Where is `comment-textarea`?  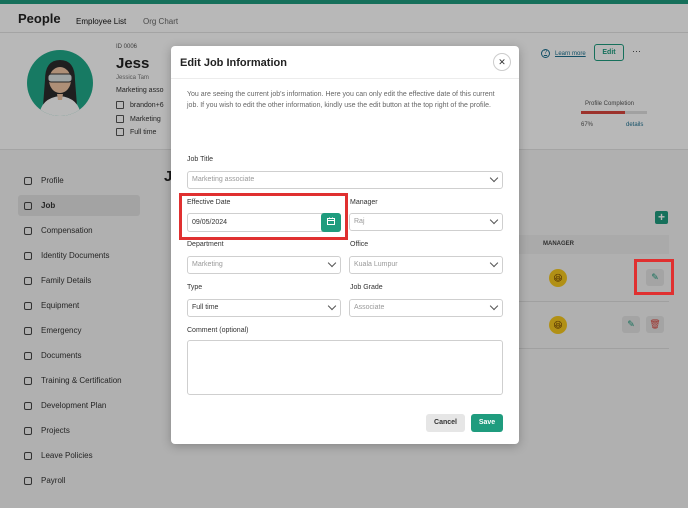 comment-textarea is located at coordinates (345, 367).